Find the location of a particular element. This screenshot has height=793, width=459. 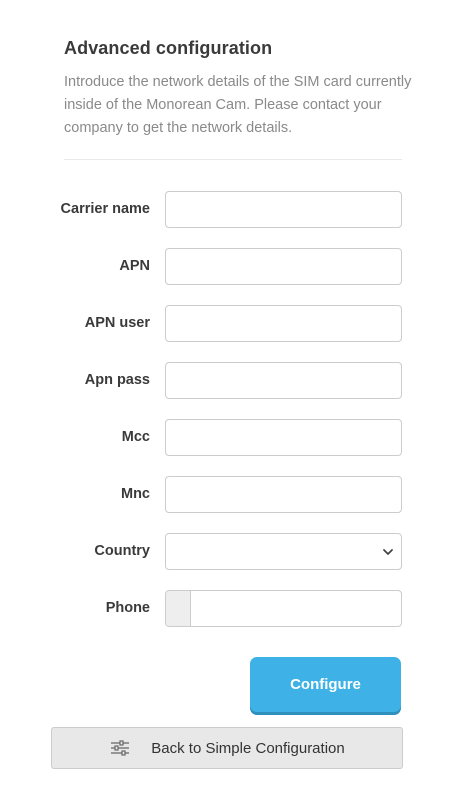

phone-input is located at coordinates (296, 608).